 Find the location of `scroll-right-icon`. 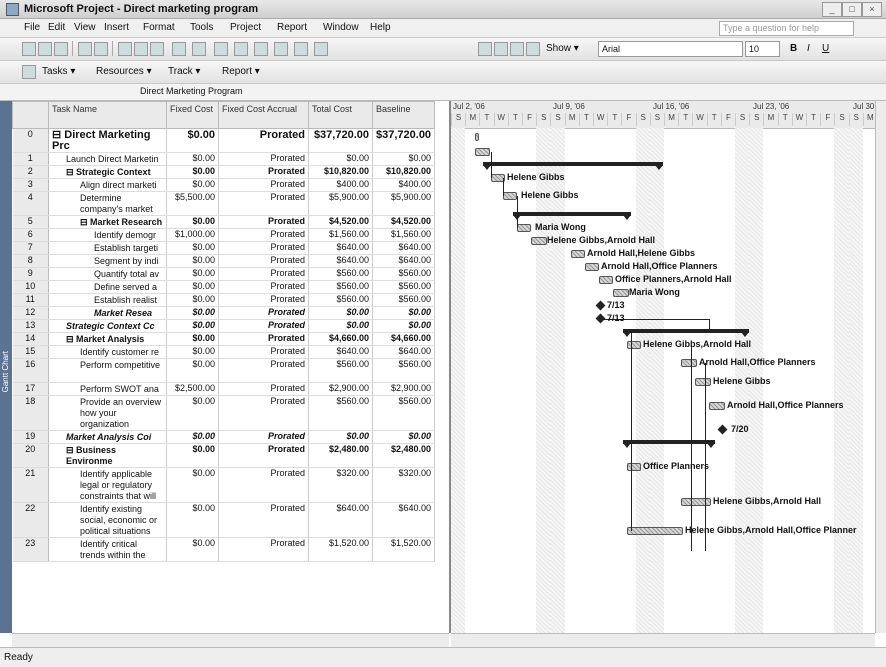

scroll-right-icon is located at coordinates (501, 49).